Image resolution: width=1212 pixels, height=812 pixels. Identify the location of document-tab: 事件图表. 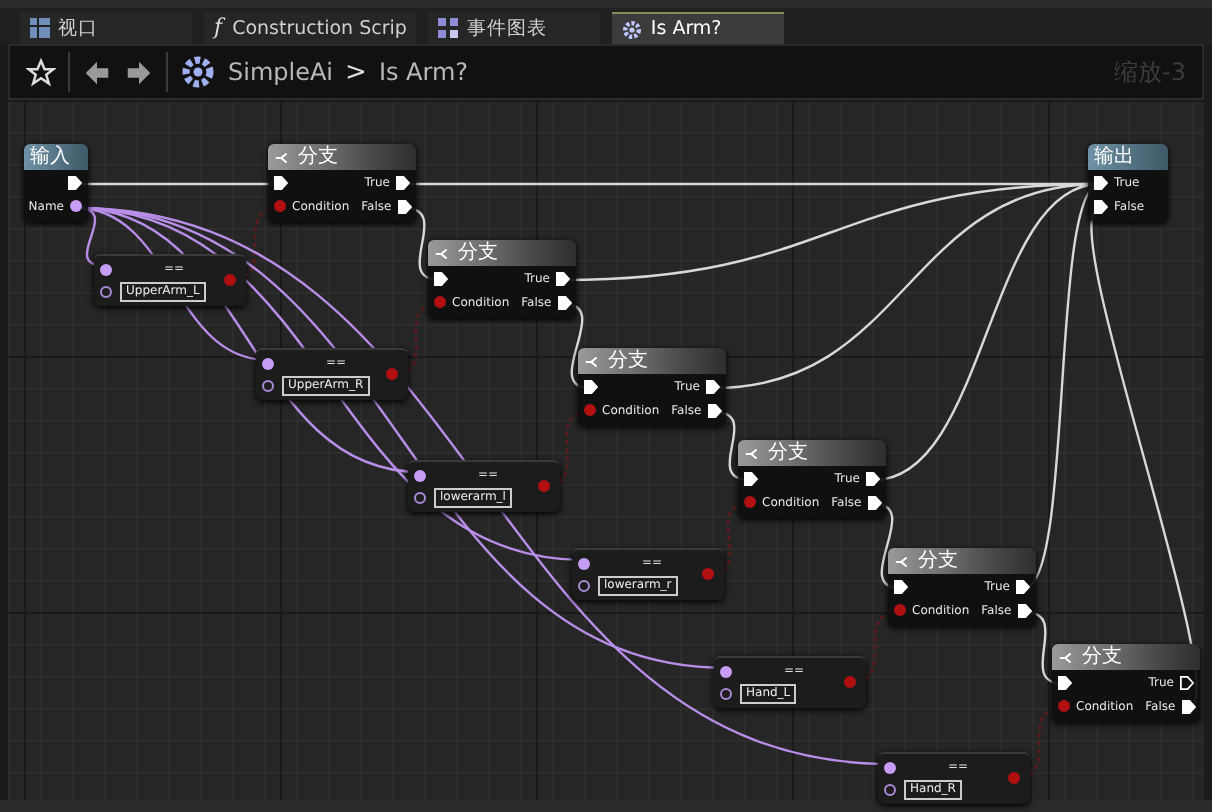
(514, 28).